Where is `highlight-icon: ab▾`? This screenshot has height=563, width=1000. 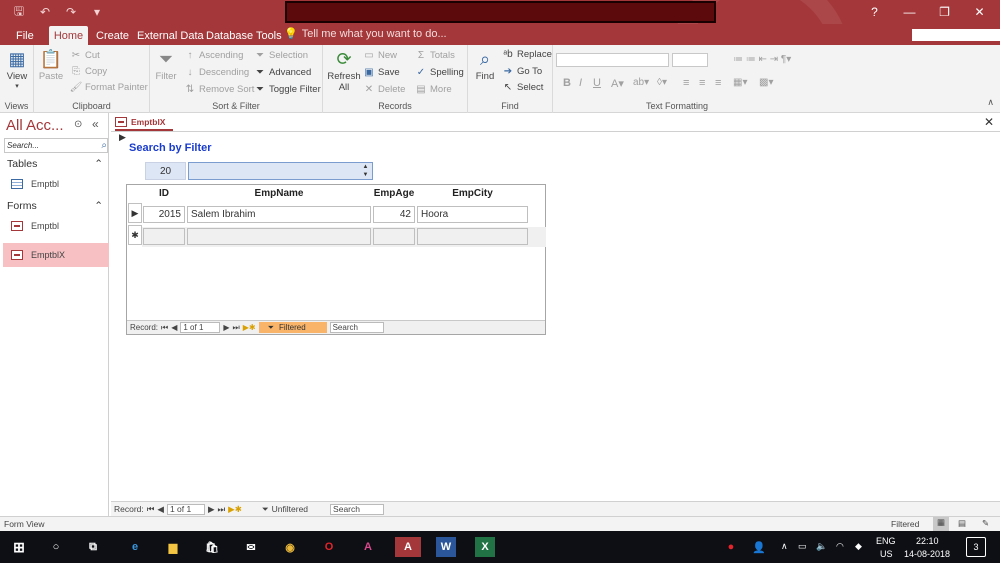
highlight-icon: ab▾ is located at coordinates (641, 82).